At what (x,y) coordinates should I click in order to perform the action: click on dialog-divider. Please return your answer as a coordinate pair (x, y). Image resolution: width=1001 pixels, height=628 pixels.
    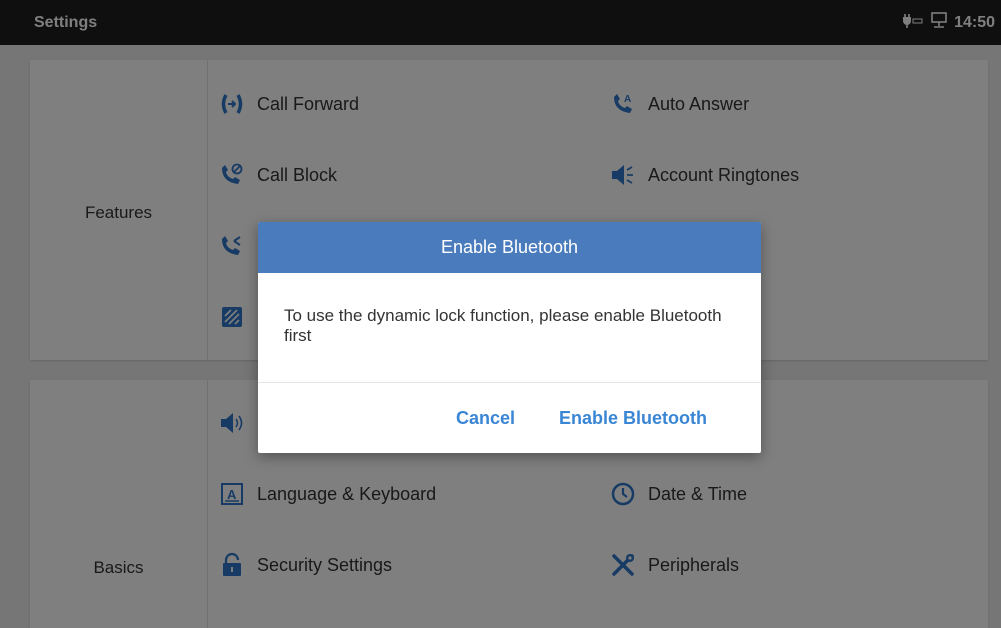
    Looking at the image, I should click on (509, 382).